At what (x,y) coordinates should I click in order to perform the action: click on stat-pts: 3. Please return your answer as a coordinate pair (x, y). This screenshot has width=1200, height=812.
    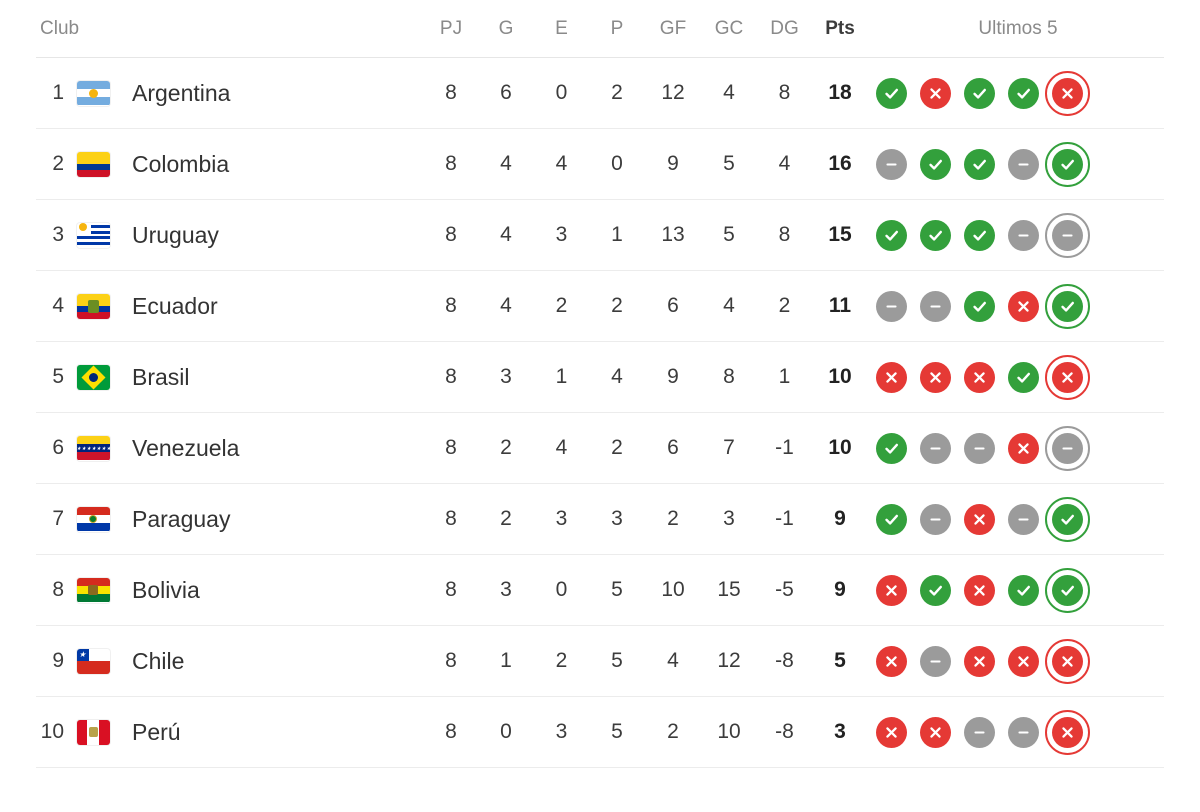
    Looking at the image, I should click on (840, 731).